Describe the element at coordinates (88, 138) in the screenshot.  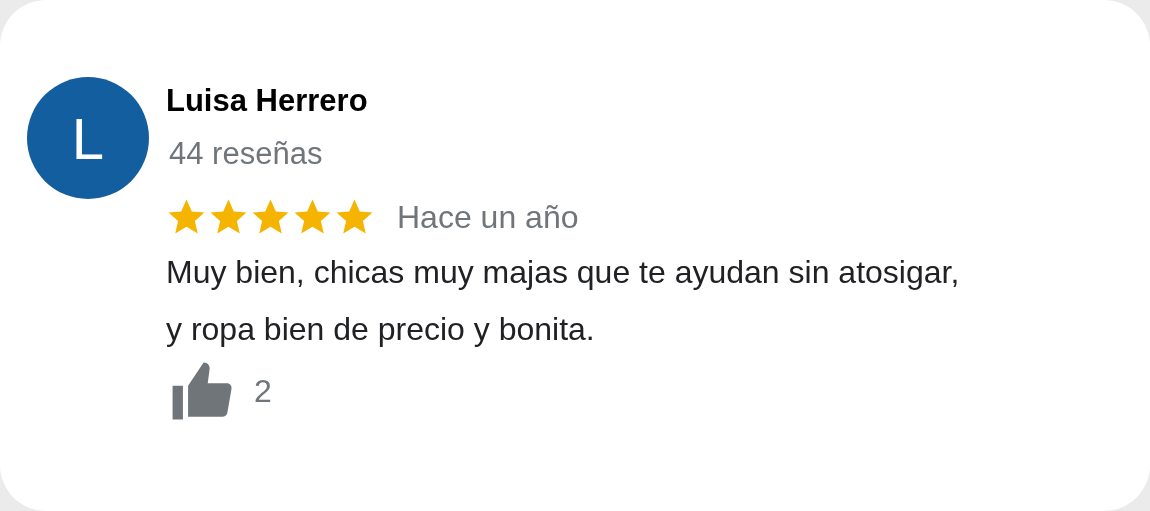
I see `avatar: L` at that location.